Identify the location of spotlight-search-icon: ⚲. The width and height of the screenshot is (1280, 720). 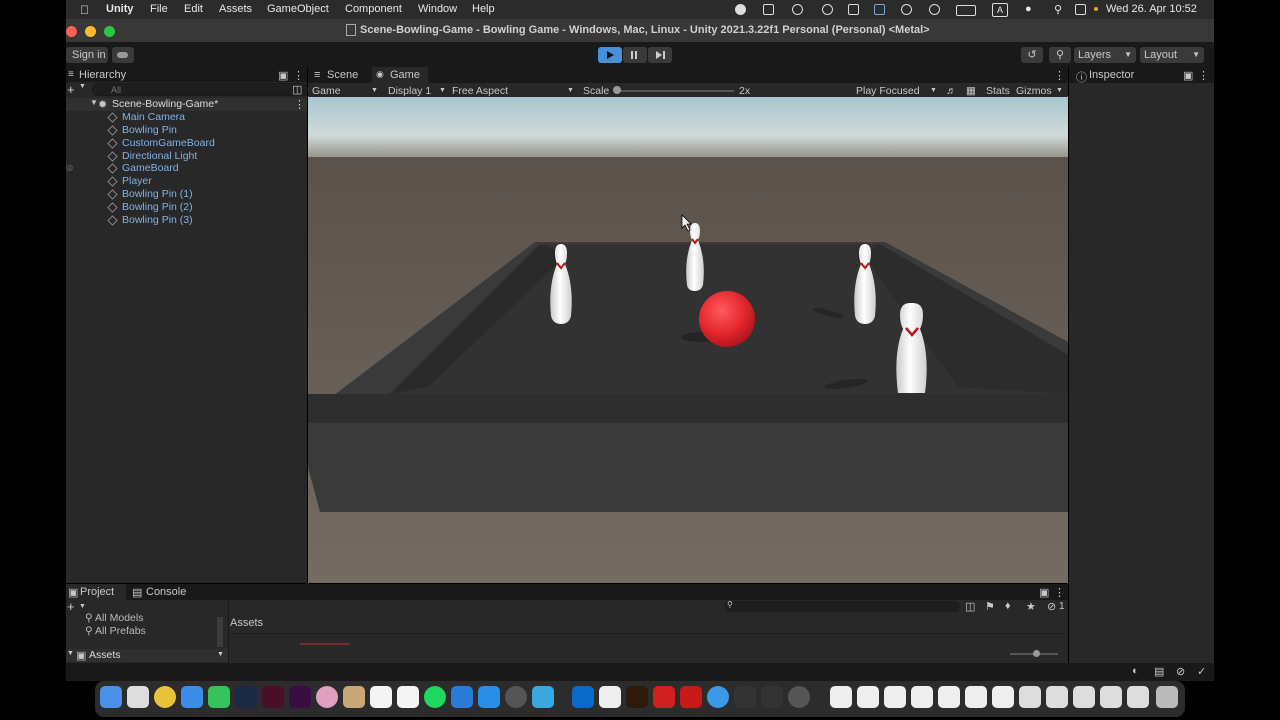
(1058, 9).